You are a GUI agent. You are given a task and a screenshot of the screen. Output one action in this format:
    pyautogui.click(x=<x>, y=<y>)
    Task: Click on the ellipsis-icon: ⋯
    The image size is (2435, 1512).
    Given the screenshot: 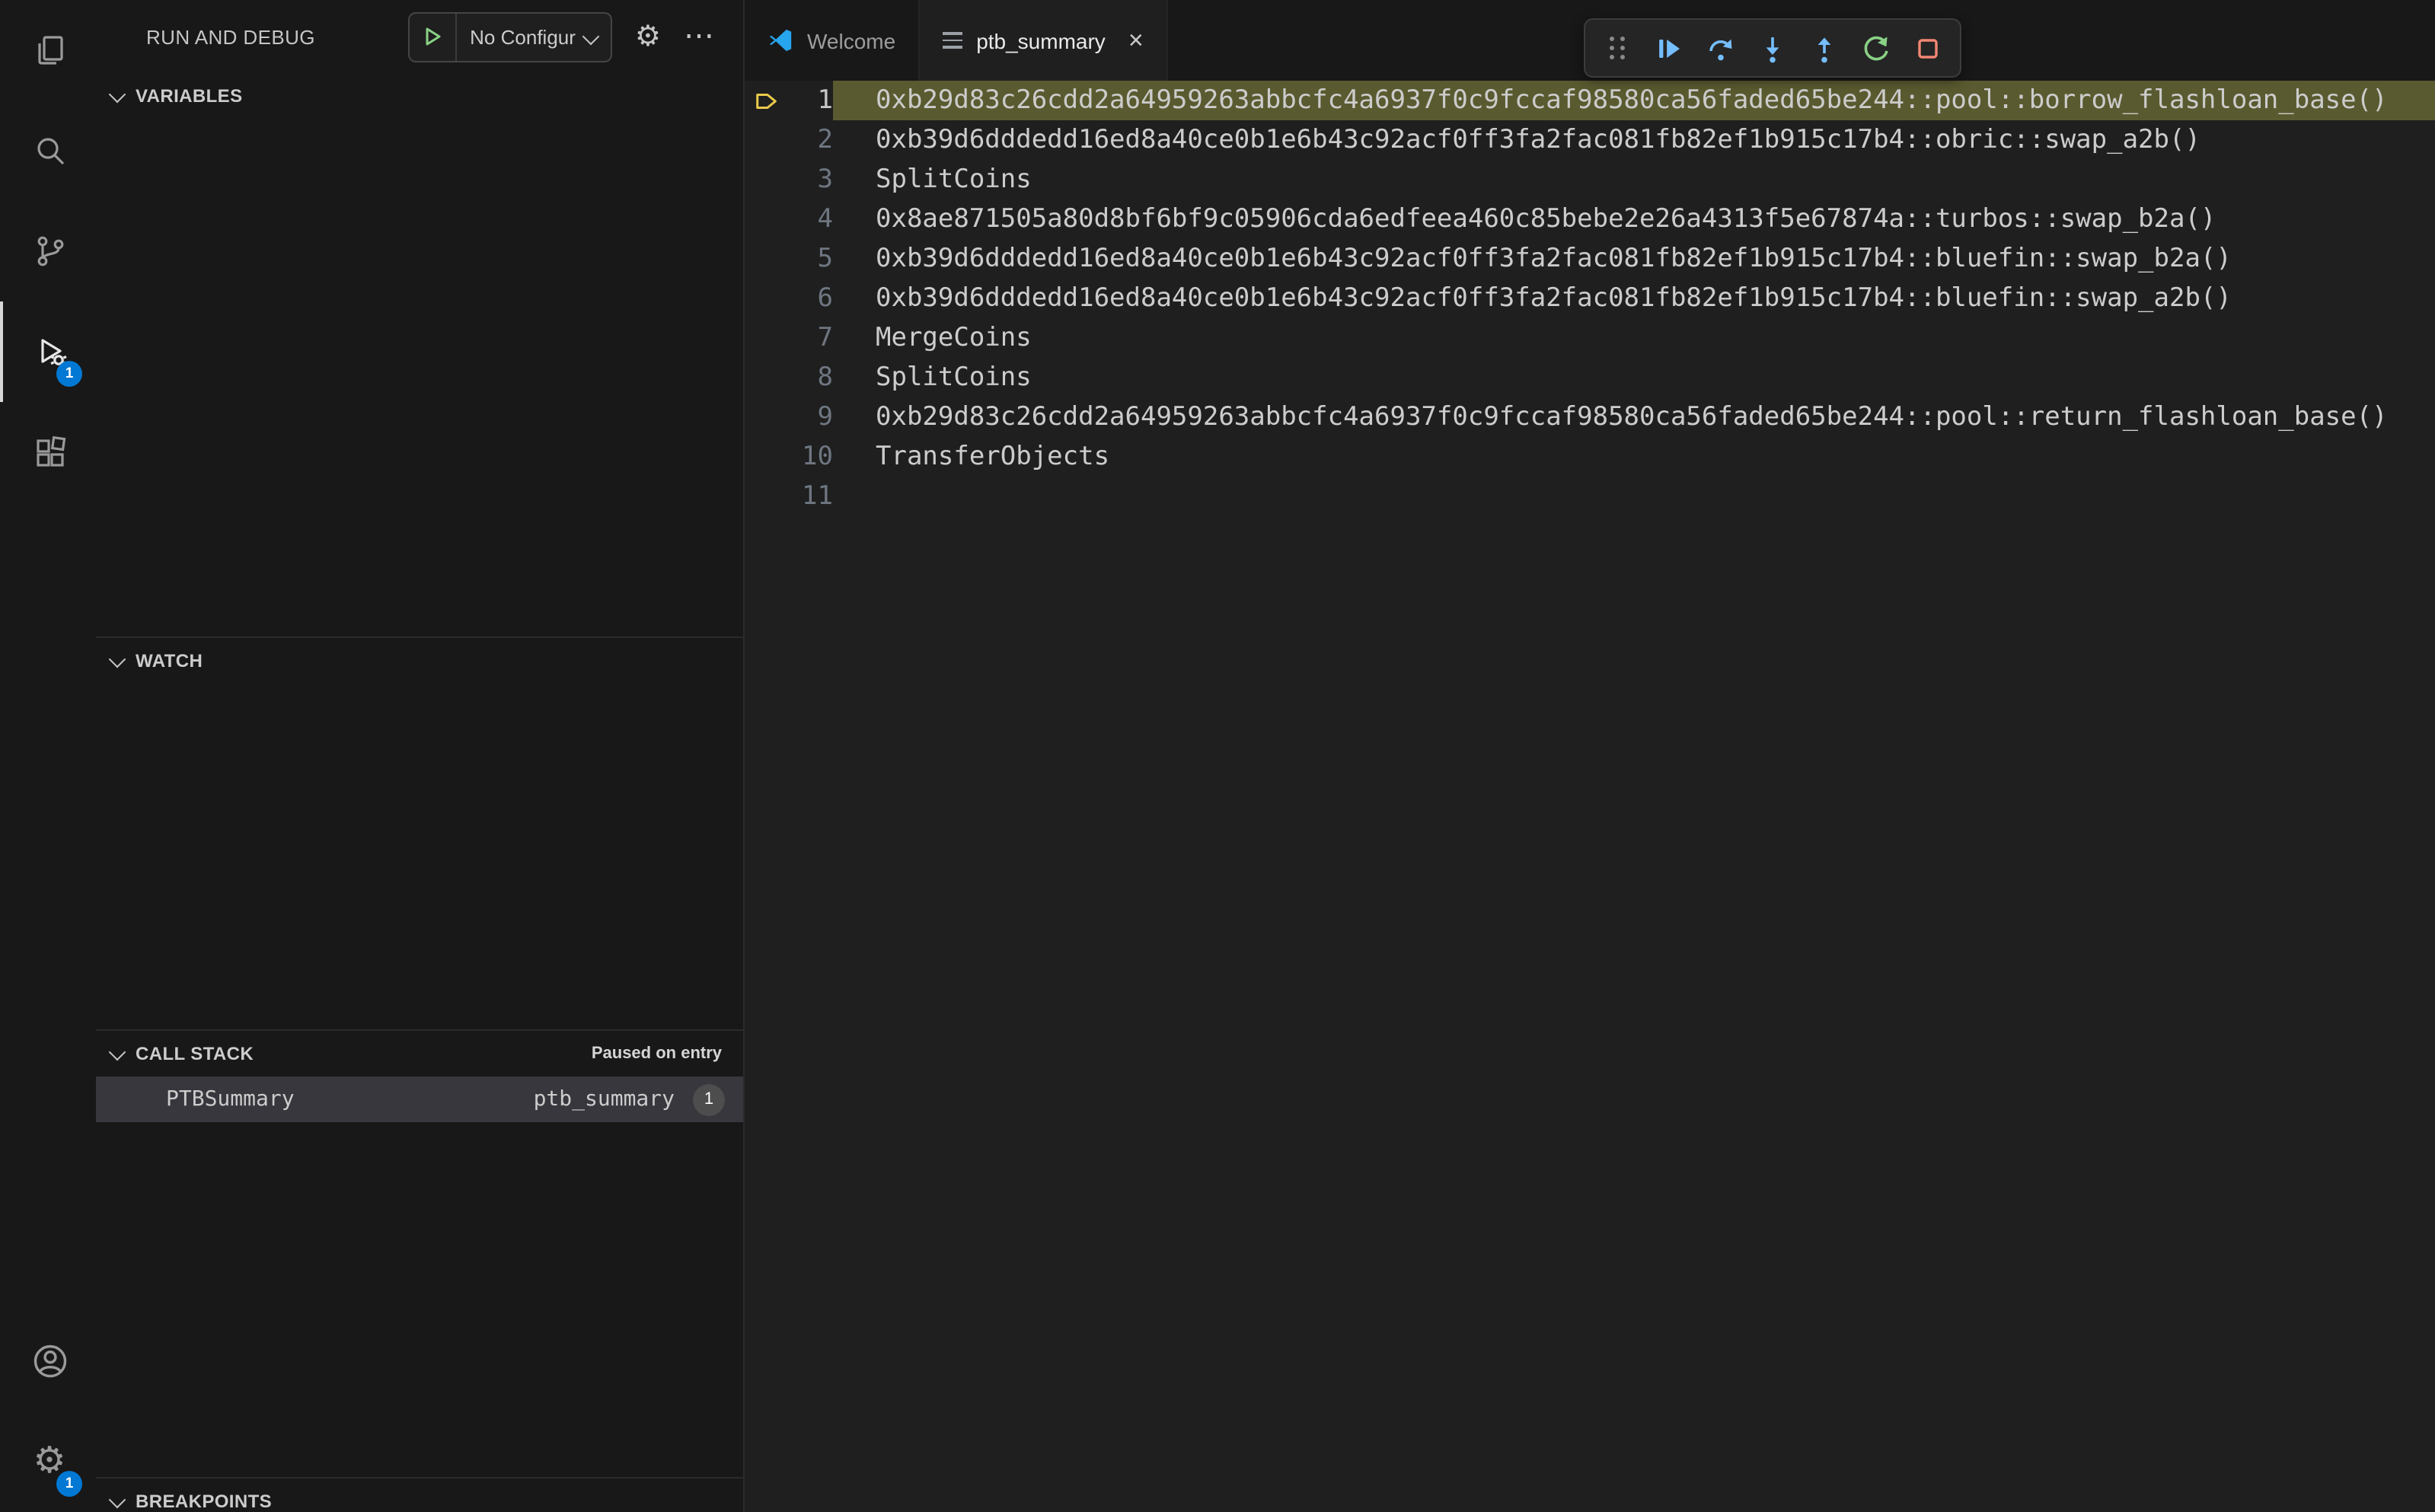 What is the action you would take?
    pyautogui.click(x=700, y=36)
    